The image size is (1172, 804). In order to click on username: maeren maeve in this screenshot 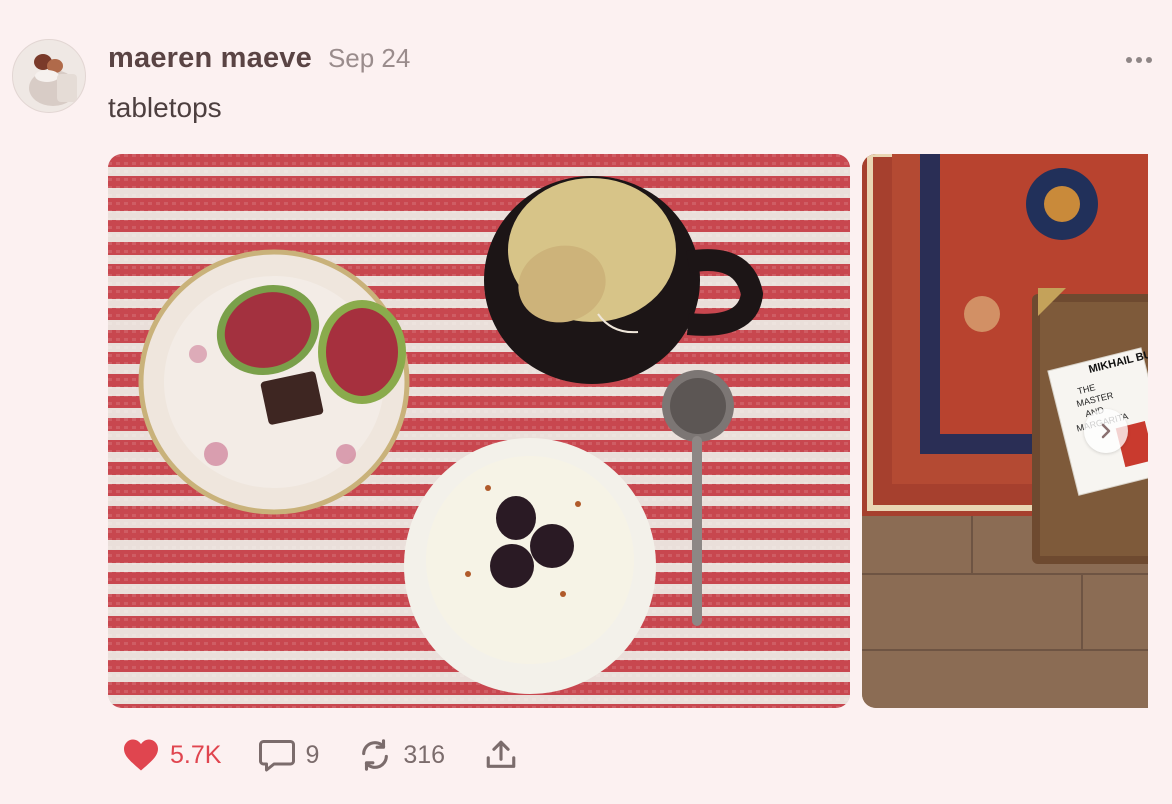, I will do `click(210, 58)`.